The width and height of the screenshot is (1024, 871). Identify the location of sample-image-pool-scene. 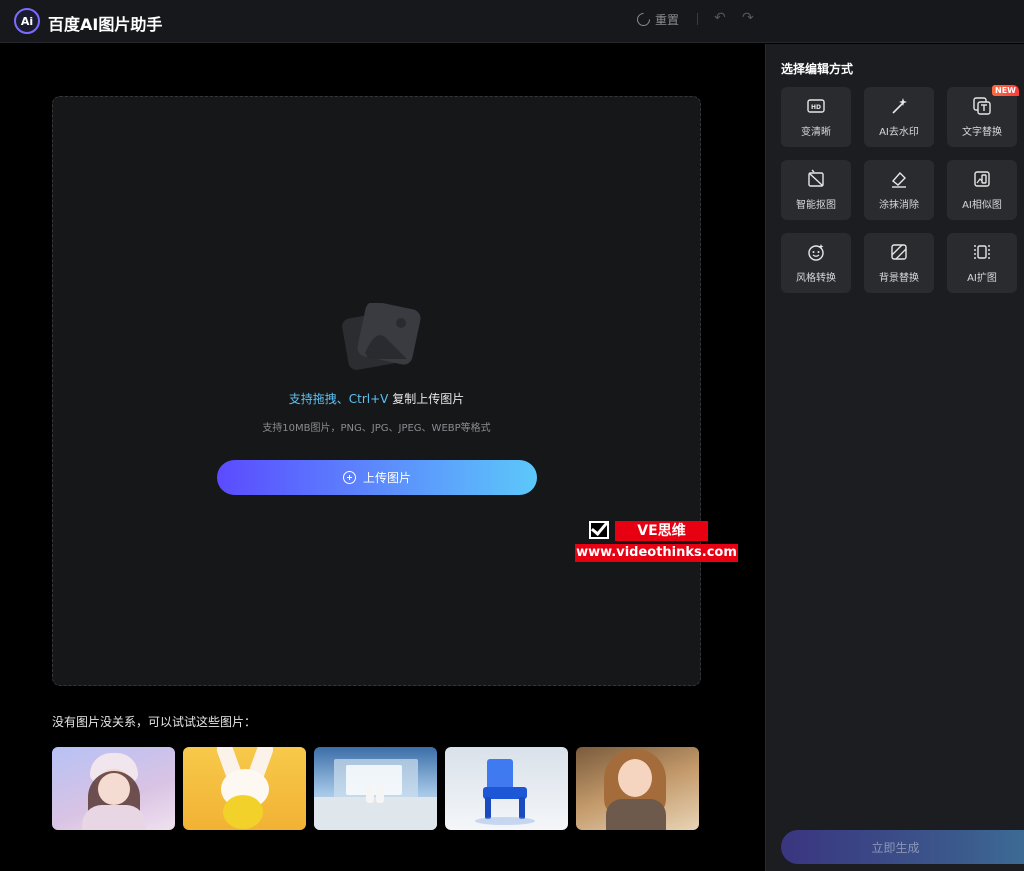
(375, 788).